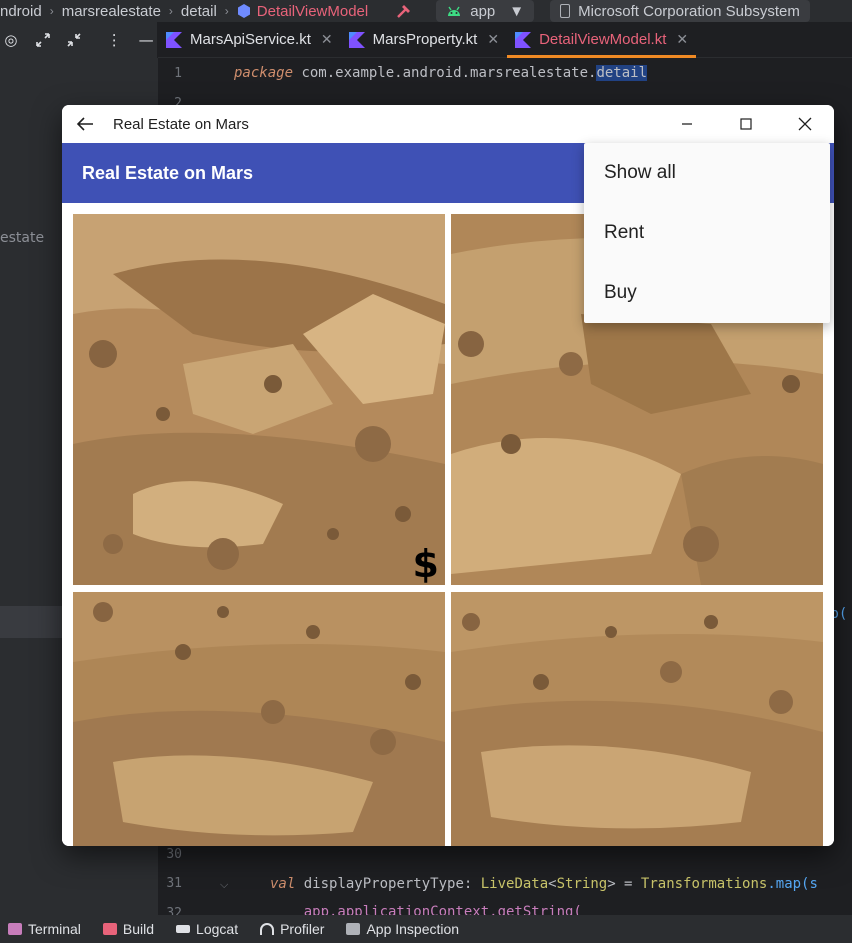 The image size is (852, 943). What do you see at coordinates (15, 929) in the screenshot?
I see `terminal-icon` at bounding box center [15, 929].